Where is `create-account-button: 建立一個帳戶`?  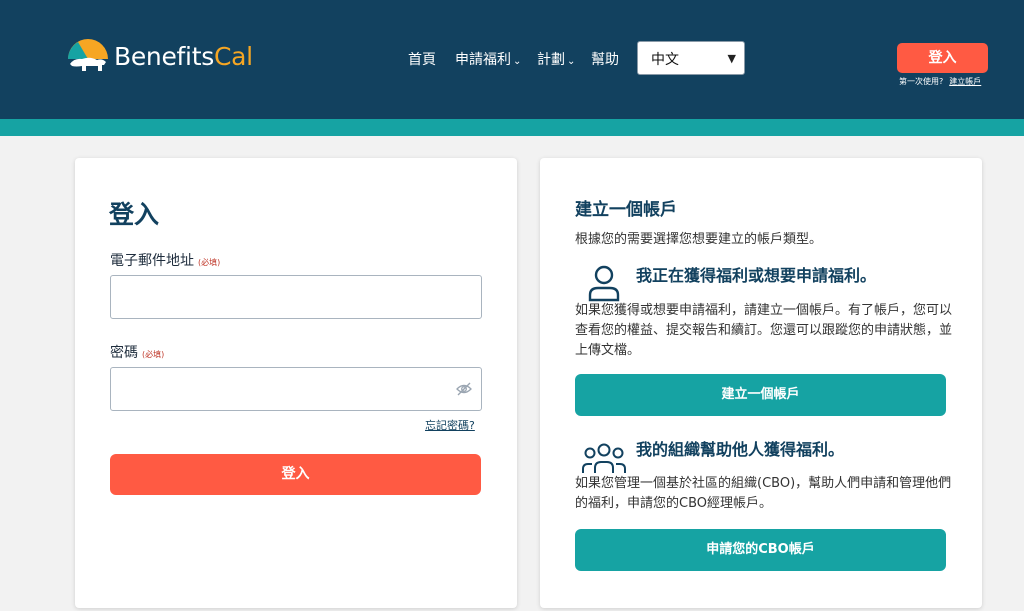 create-account-button: 建立一個帳戶 is located at coordinates (760, 395).